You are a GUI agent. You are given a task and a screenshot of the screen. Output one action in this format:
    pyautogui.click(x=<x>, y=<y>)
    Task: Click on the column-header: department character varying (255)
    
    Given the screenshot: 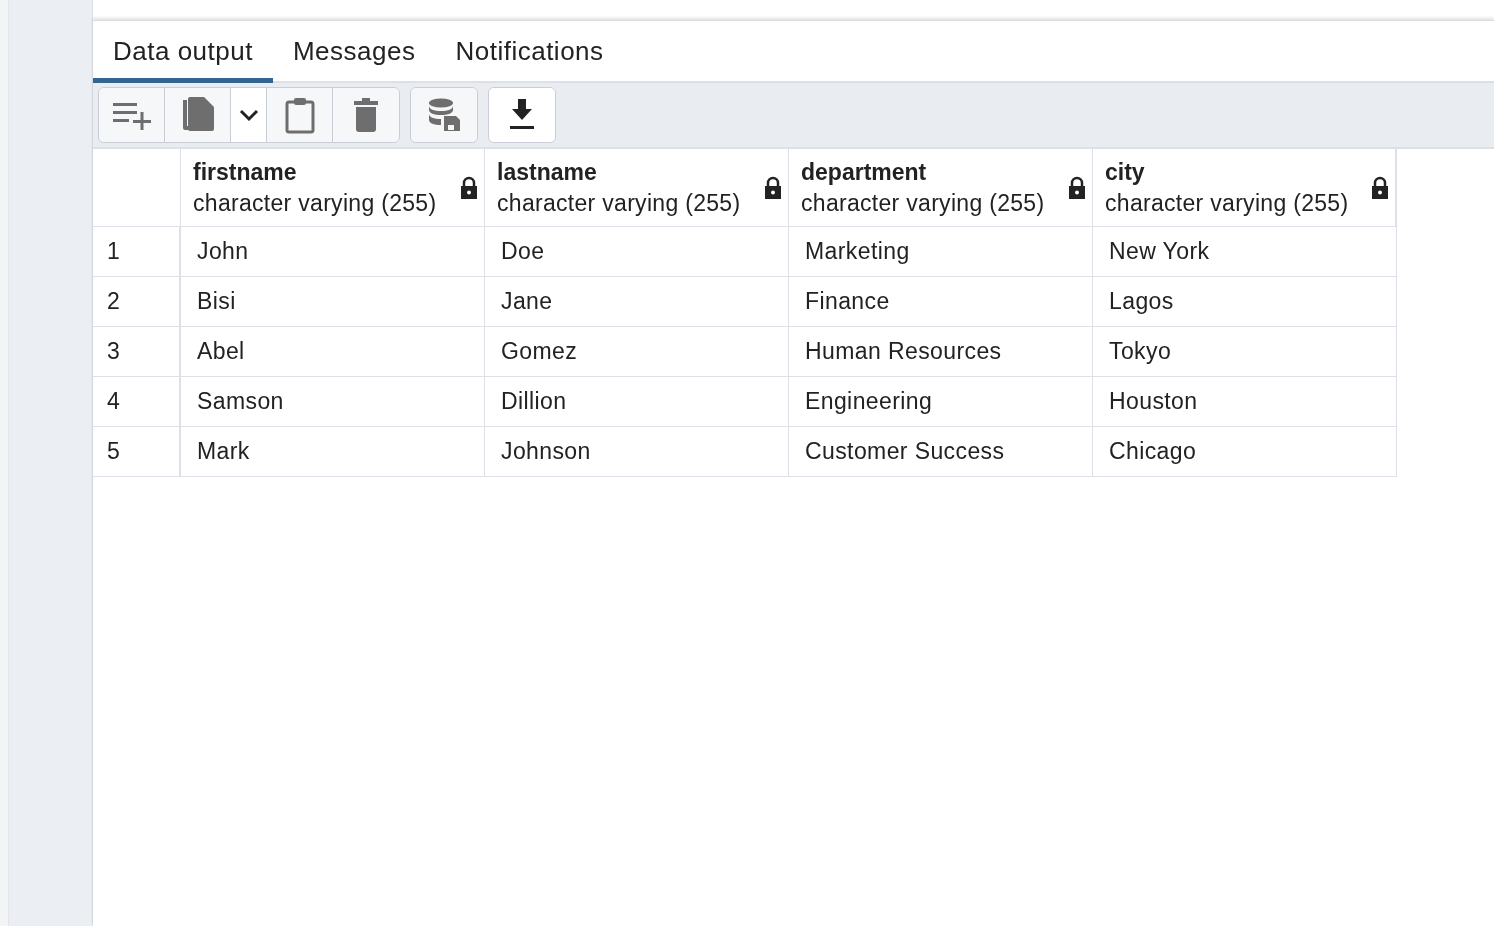 What is the action you would take?
    pyautogui.click(x=941, y=188)
    